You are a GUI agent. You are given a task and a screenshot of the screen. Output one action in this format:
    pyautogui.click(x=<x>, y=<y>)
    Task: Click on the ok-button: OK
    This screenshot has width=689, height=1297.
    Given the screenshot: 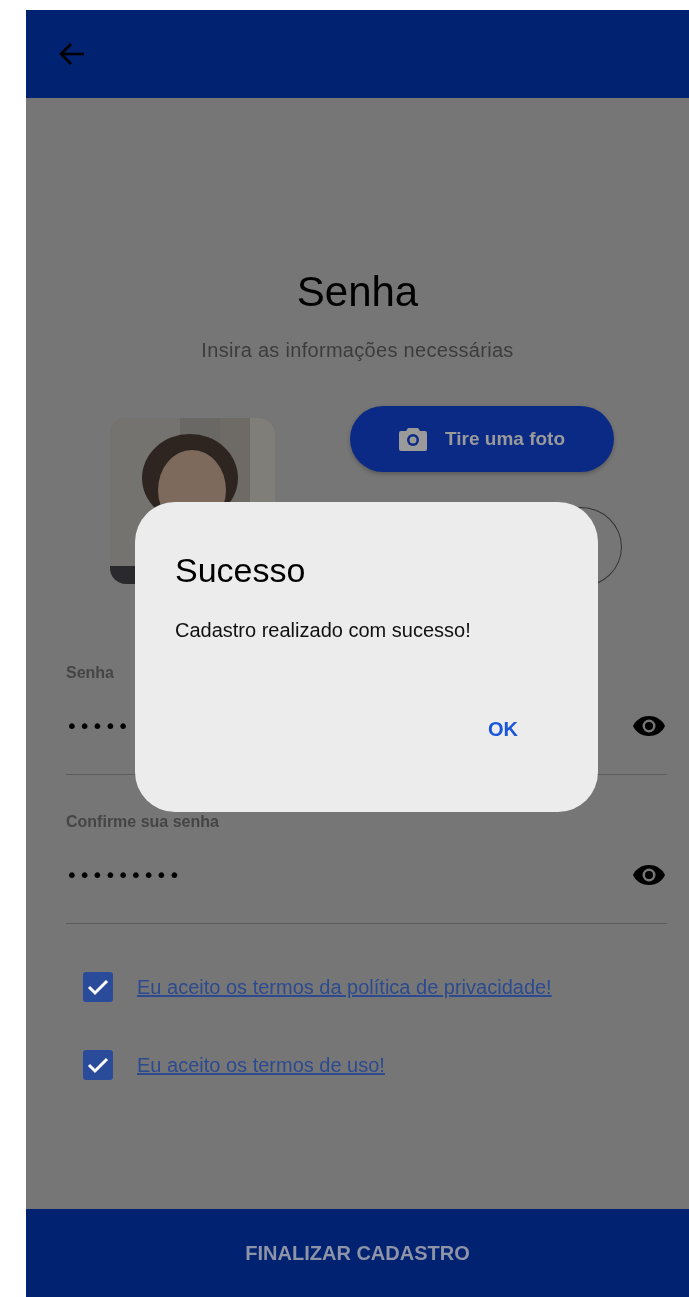 What is the action you would take?
    pyautogui.click(x=503, y=729)
    